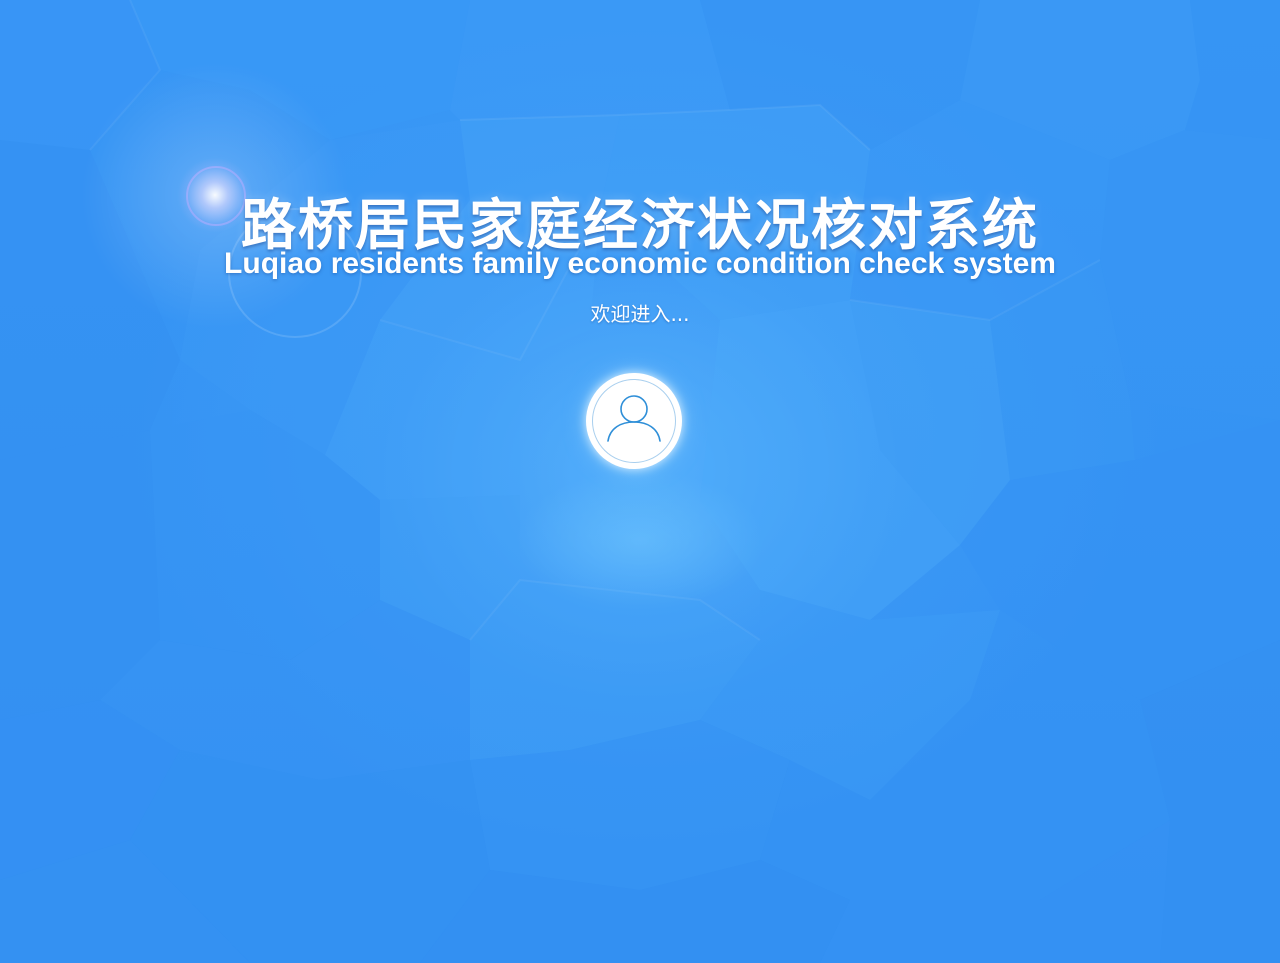 This screenshot has width=1280, height=963. Describe the element at coordinates (640, 540) in the screenshot. I see `avatar-glow` at that location.